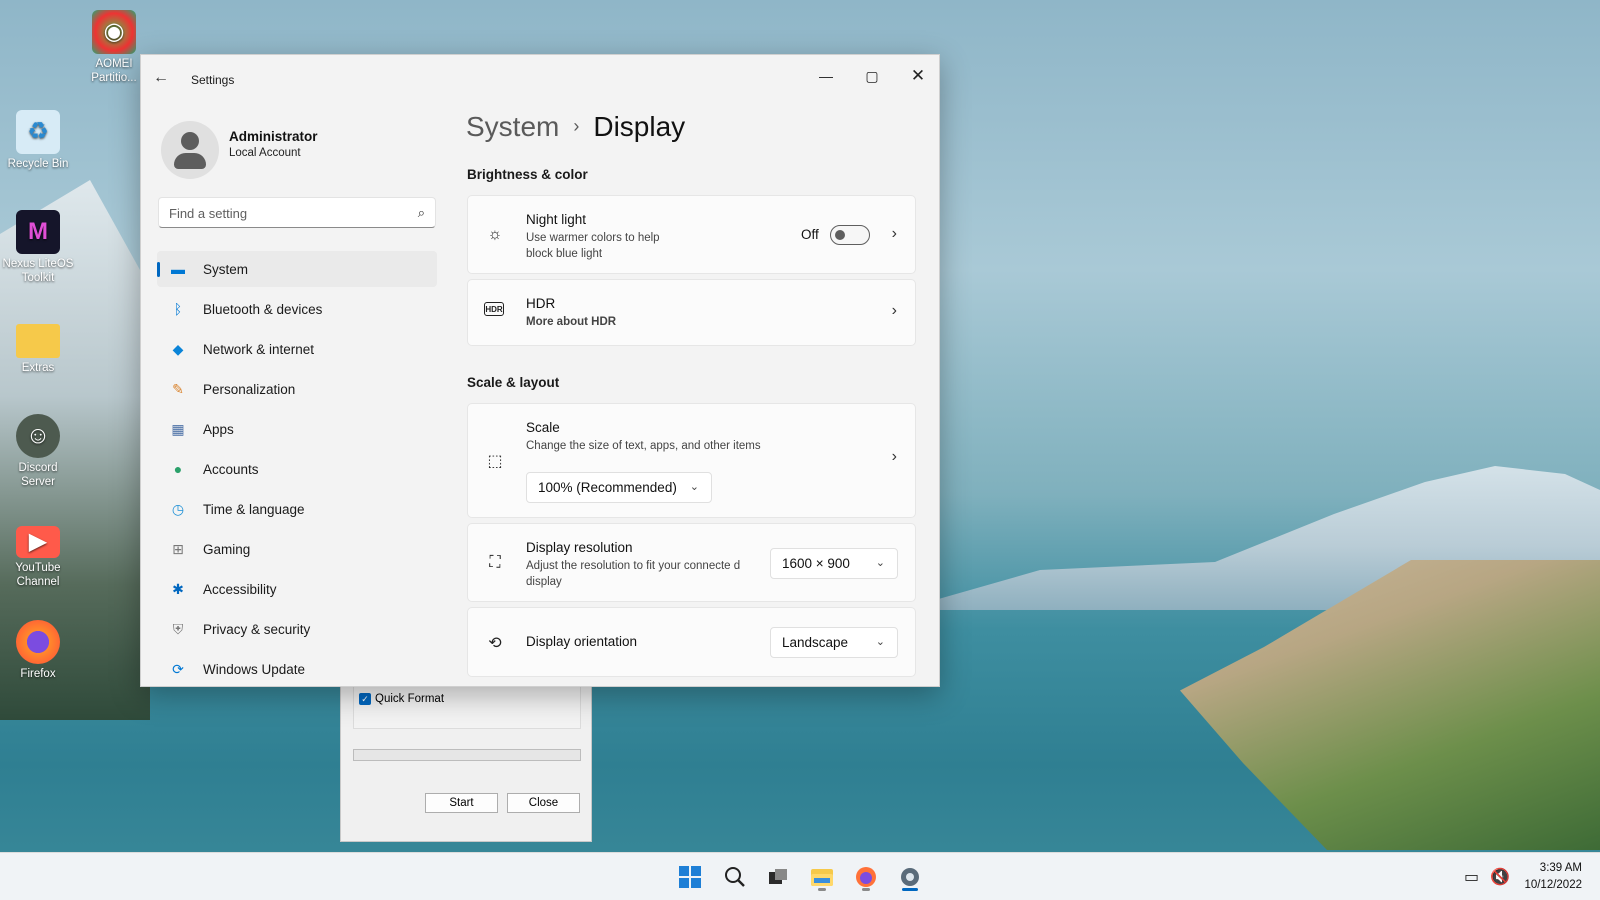  I want to click on file-explorer-icon, so click(822, 877).